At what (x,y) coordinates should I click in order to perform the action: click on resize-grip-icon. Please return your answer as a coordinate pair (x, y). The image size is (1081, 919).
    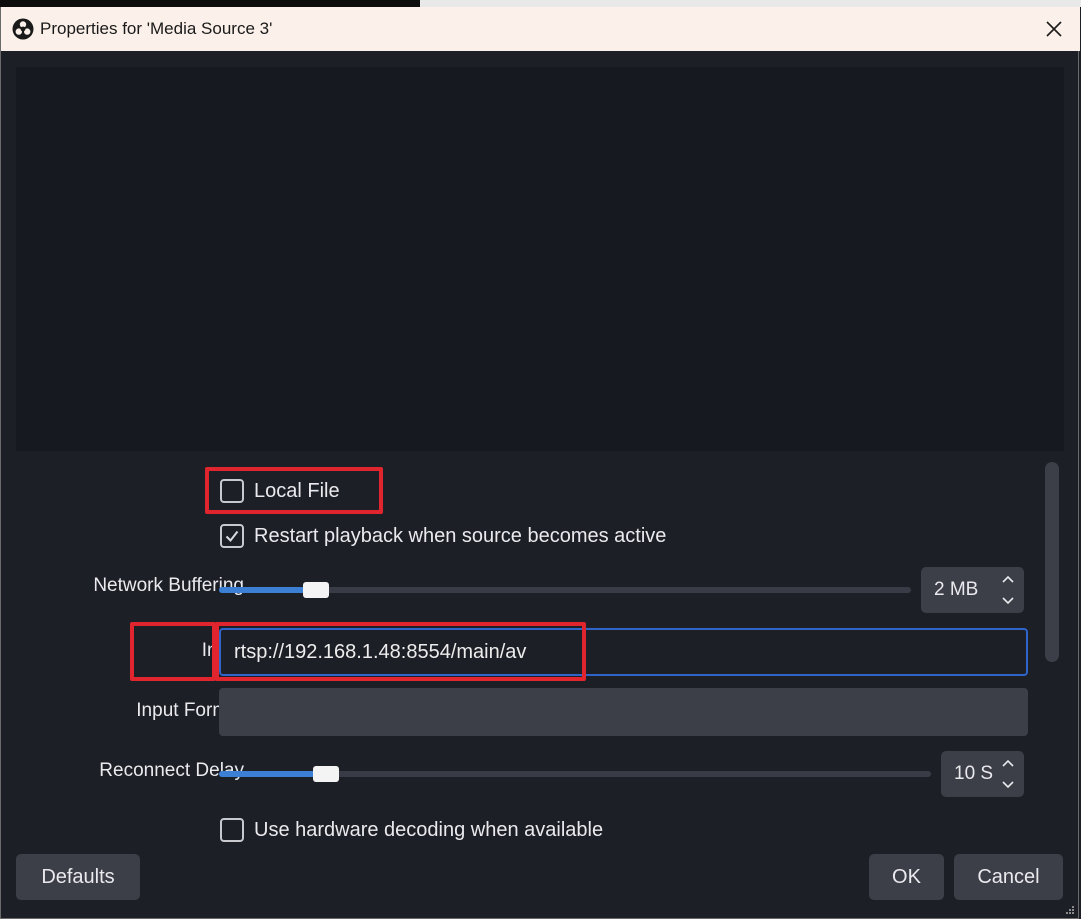
    Looking at the image, I should click on (1070, 910).